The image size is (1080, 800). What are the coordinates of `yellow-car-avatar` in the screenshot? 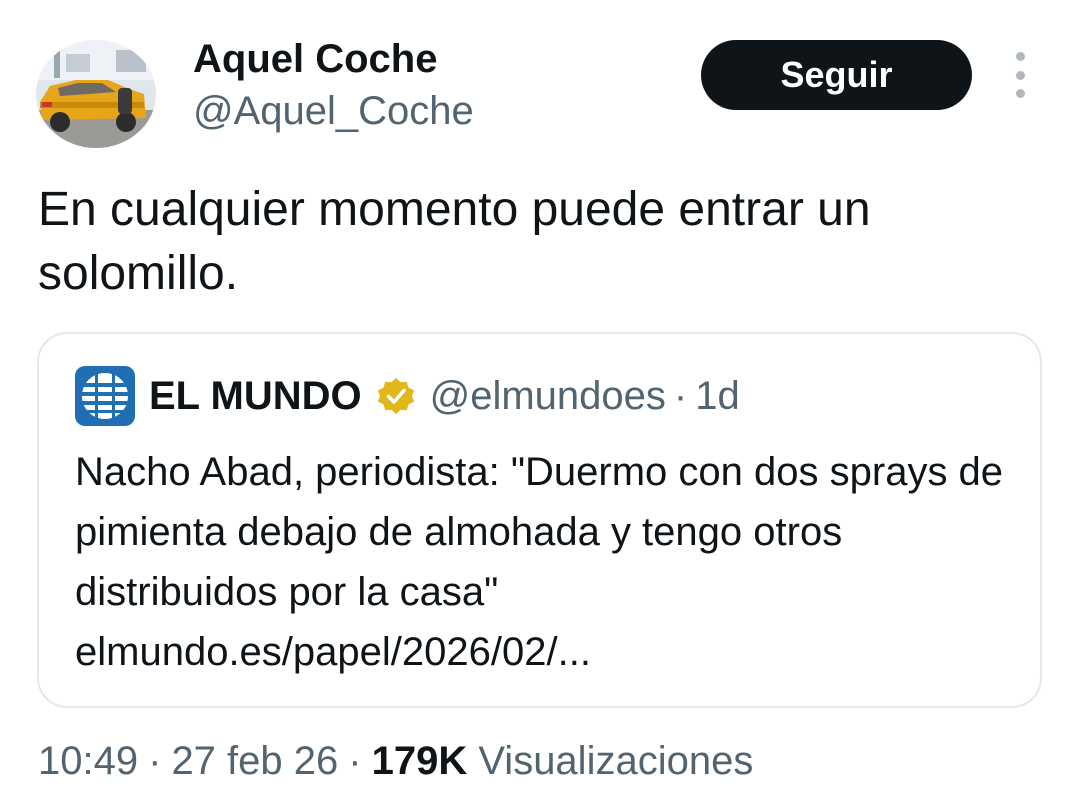 It's located at (96, 94).